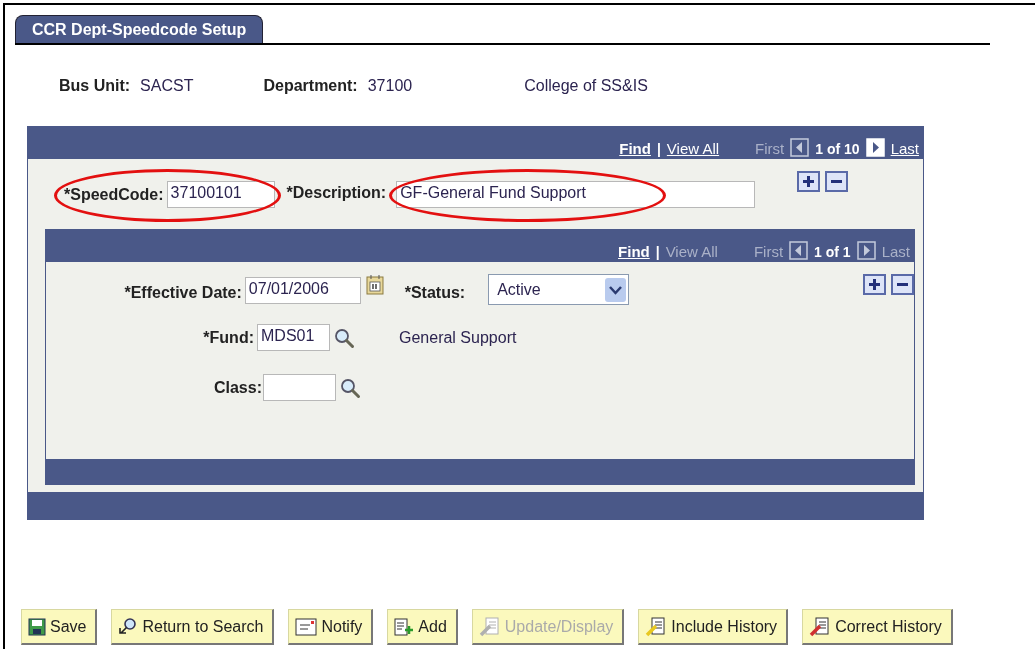 The image size is (1035, 653). I want to click on calendar-icon, so click(374, 285).